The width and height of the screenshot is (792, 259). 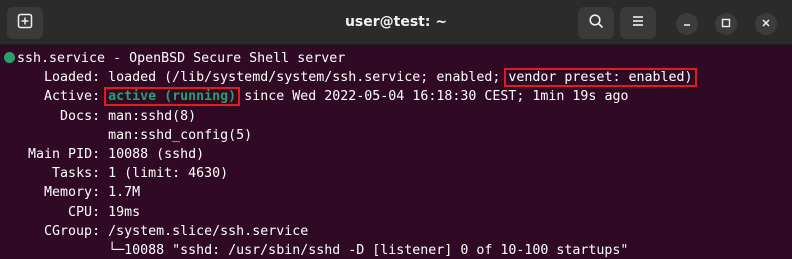 What do you see at coordinates (398, 173) in the screenshot?
I see `tasks-line: Tasks: 1 (limit: 4630)` at bounding box center [398, 173].